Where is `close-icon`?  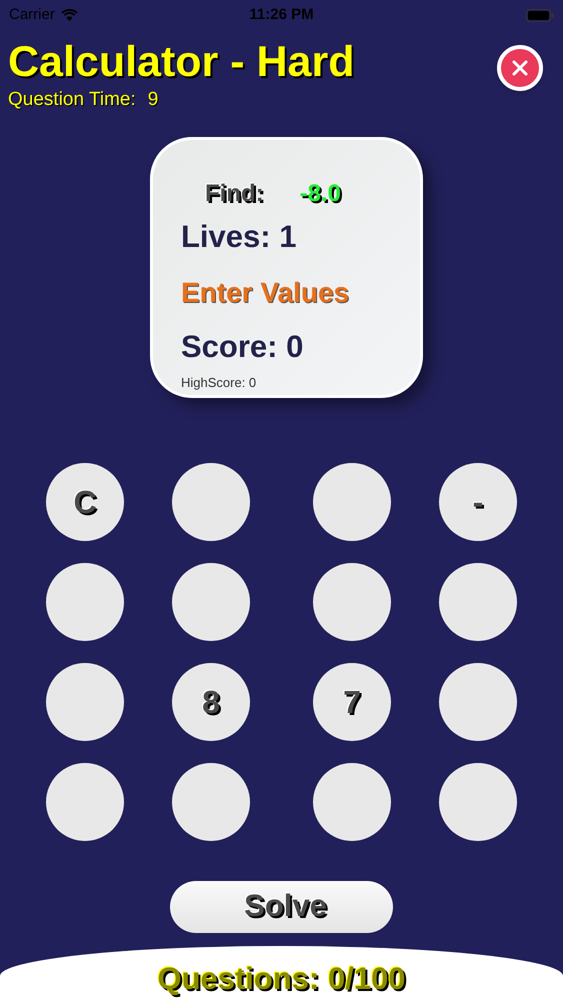 close-icon is located at coordinates (520, 68).